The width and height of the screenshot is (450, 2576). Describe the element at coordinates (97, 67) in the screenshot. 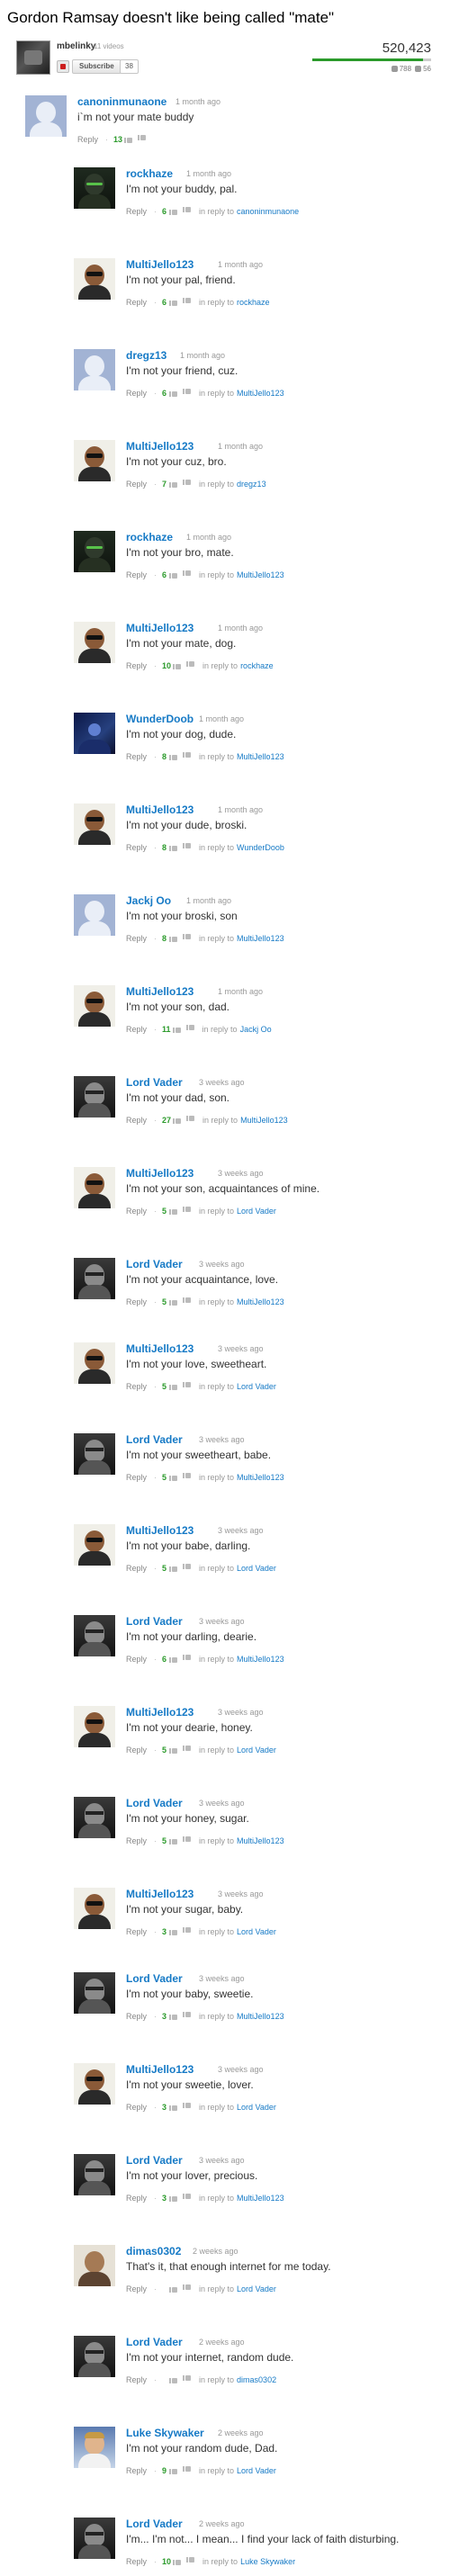

I see `subscribe-button: Subscribe` at that location.